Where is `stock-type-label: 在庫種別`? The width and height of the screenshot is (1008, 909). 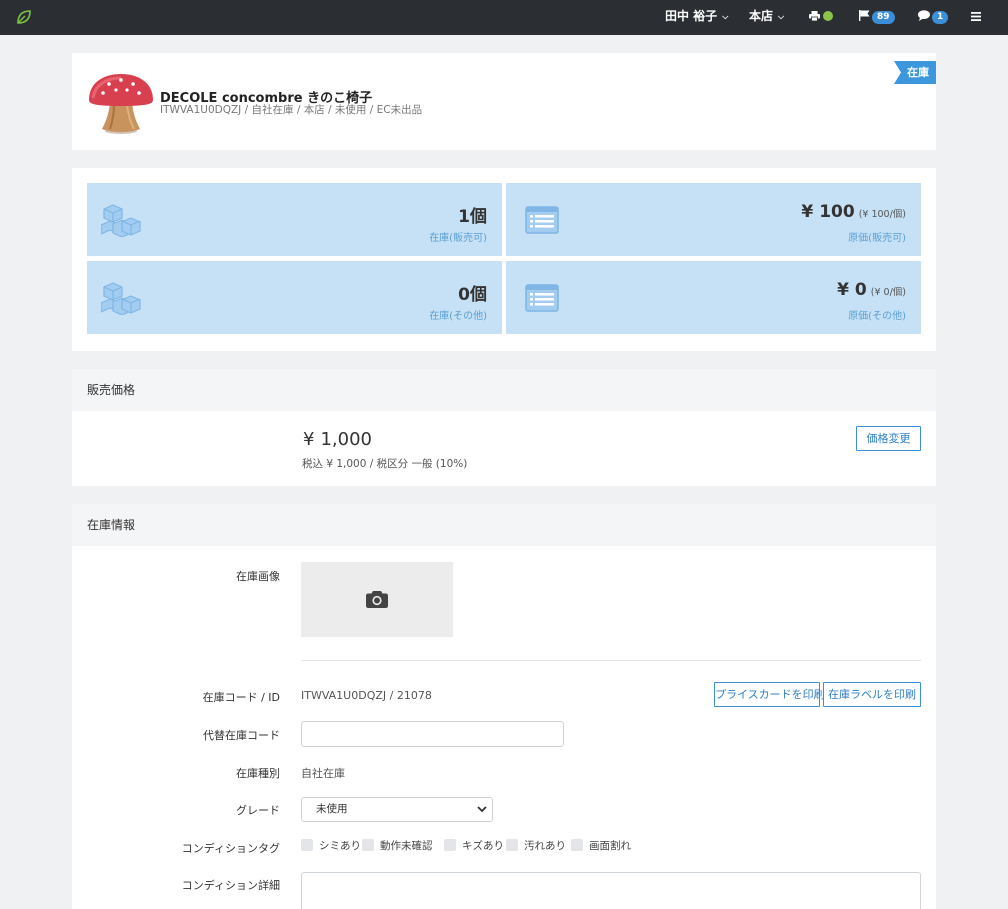 stock-type-label: 在庫種別 is located at coordinates (258, 773).